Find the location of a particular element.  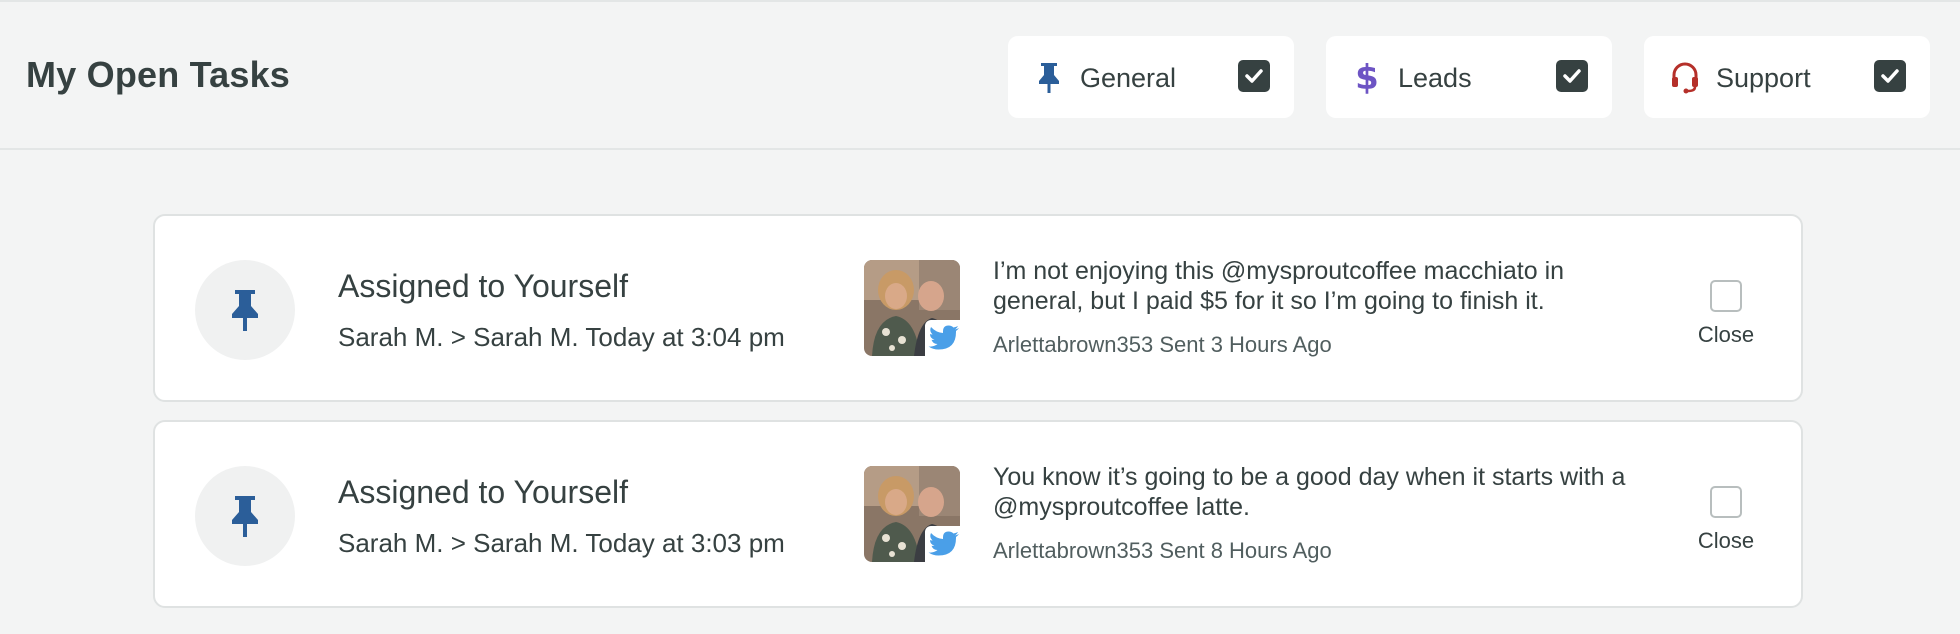

filter-leads-checkbox is located at coordinates (1572, 76).